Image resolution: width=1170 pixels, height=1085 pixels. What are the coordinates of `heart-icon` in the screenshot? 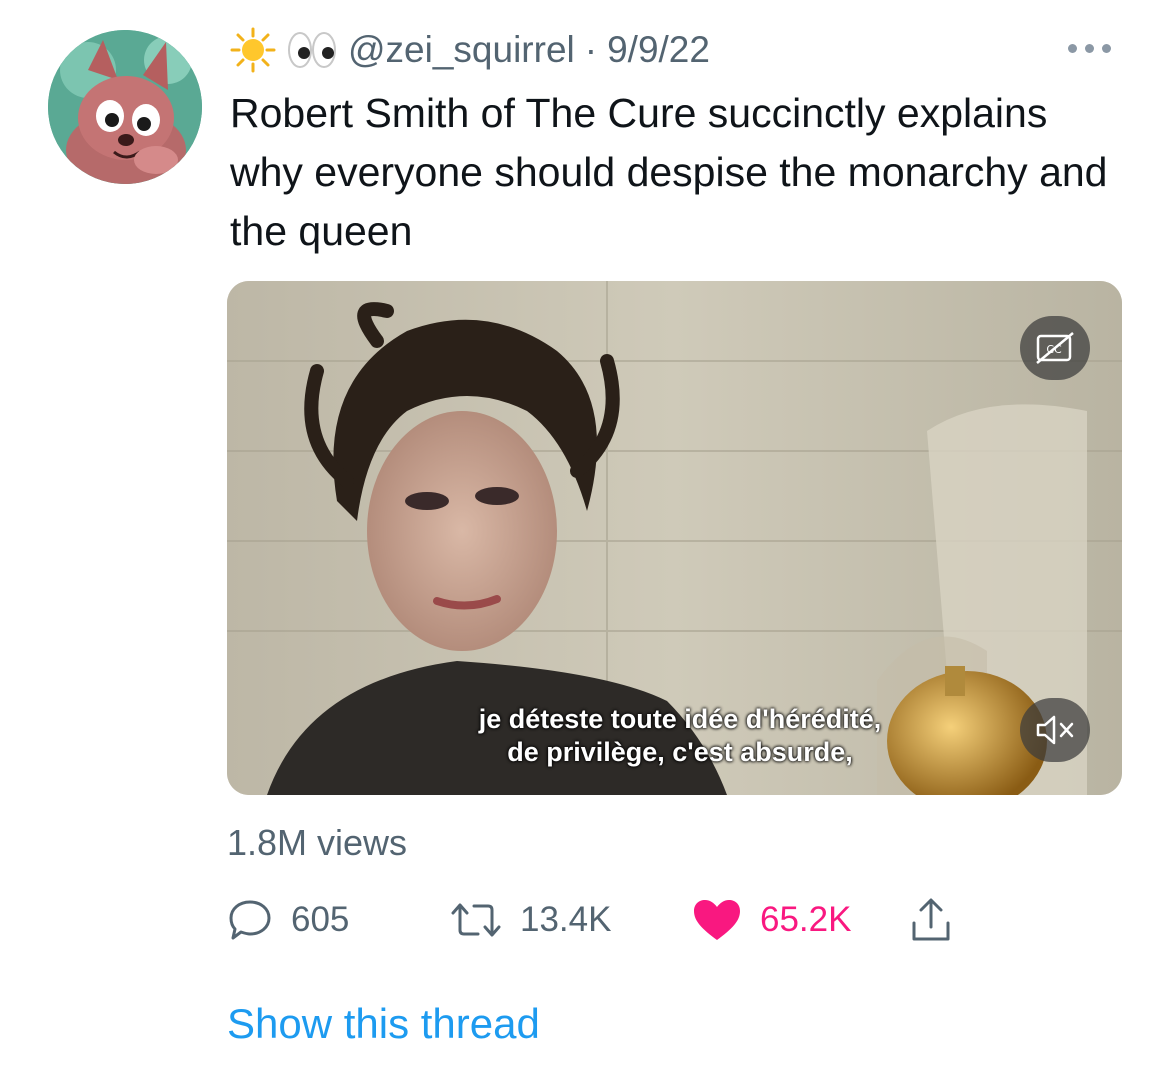 It's located at (717, 920).